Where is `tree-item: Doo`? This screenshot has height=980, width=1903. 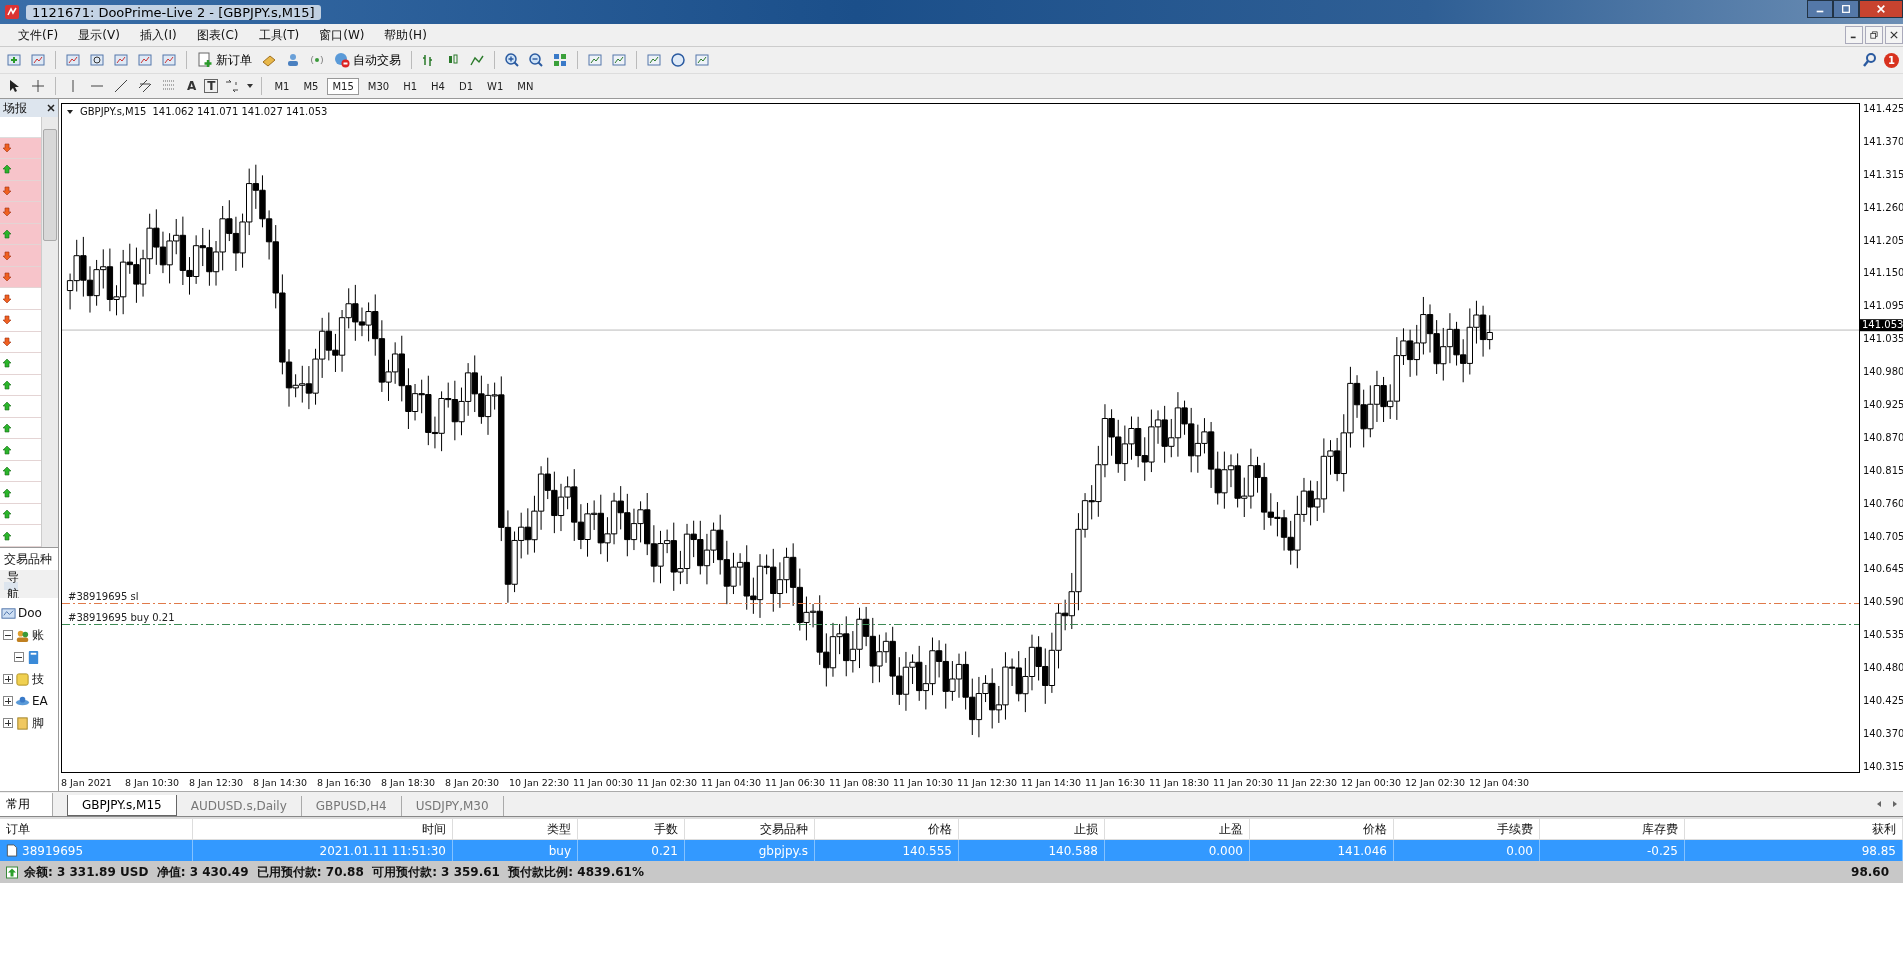
tree-item: Doo is located at coordinates (30, 613).